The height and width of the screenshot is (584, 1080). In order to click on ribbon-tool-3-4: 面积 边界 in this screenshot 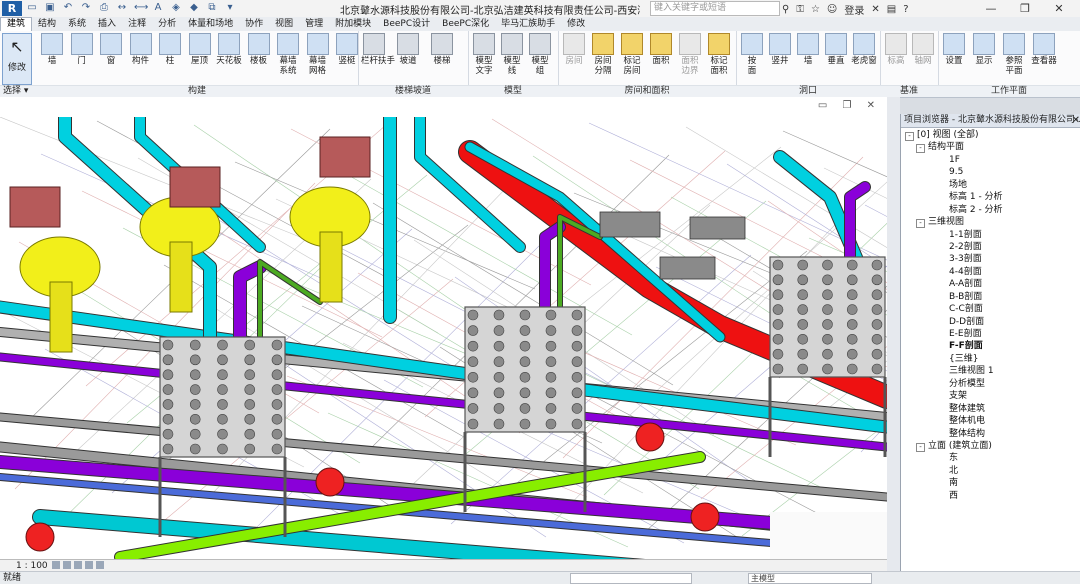, I will do `click(690, 54)`.